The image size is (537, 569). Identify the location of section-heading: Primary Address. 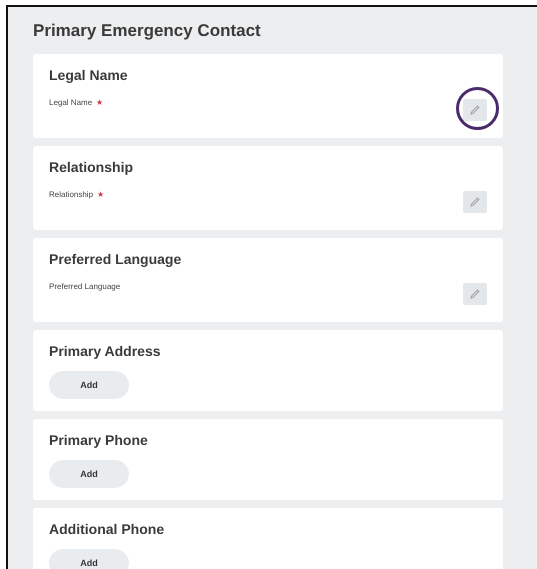
(105, 351).